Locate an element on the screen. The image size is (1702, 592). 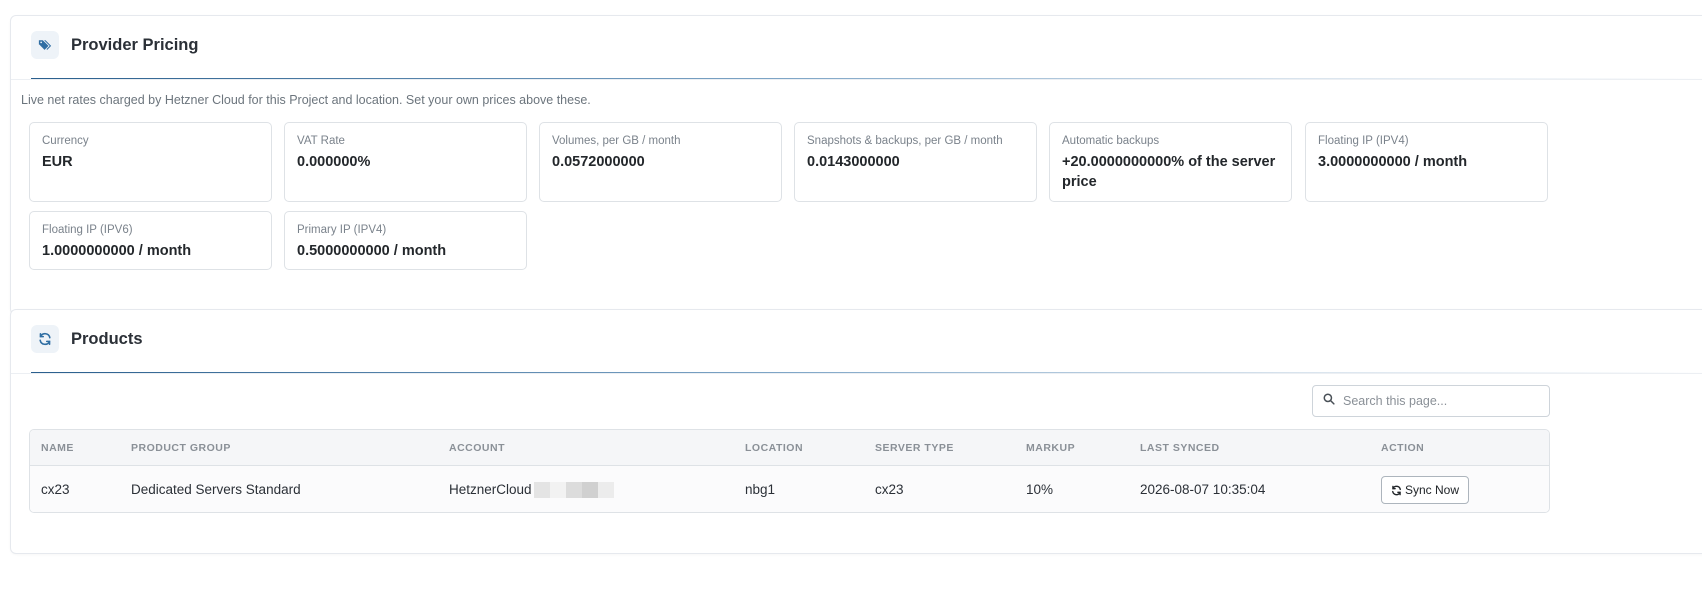
cell-server-type: cx23 is located at coordinates (889, 489).